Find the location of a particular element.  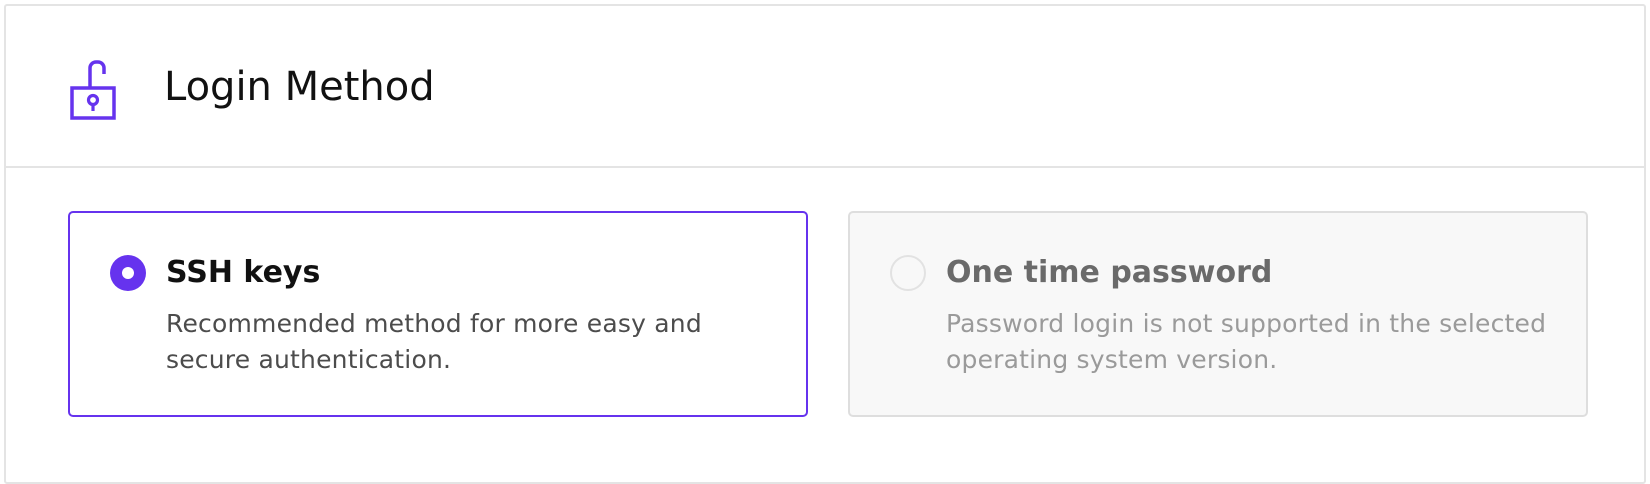

option-title: SSH keys is located at coordinates (243, 272).